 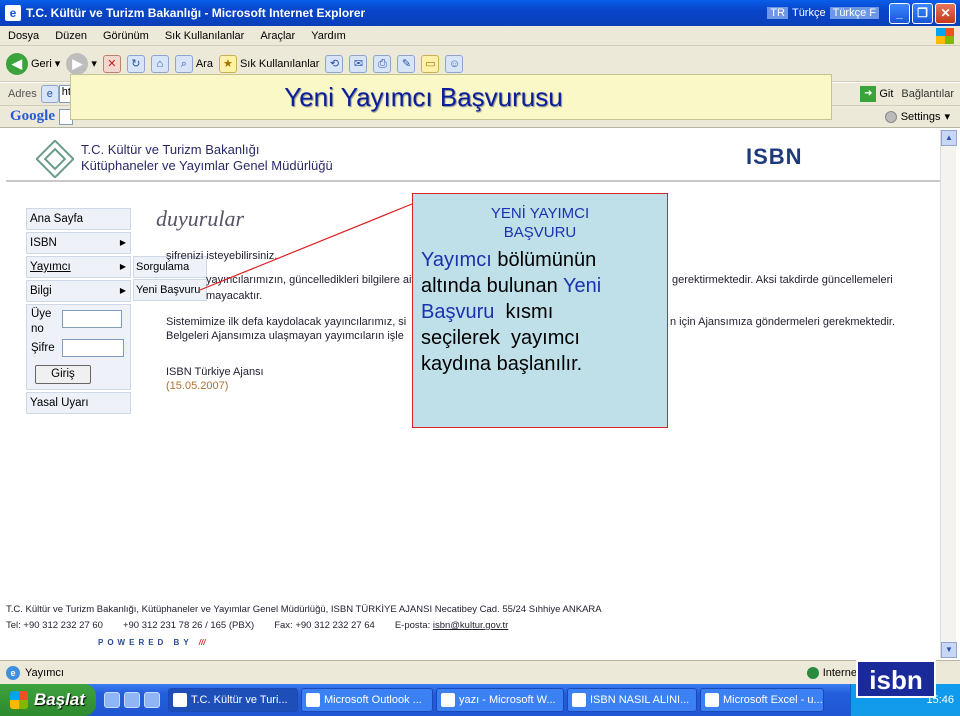 I want to click on menu-file: Dosya, so click(x=23, y=36).